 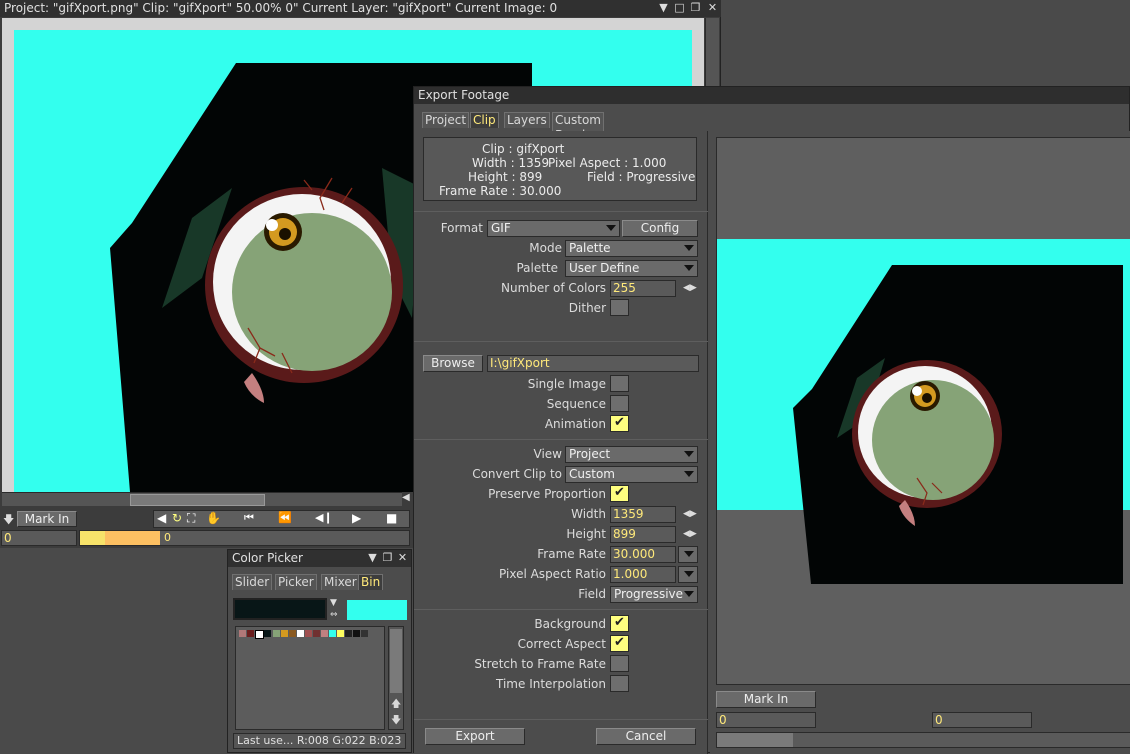 What do you see at coordinates (619, 307) in the screenshot?
I see `dither-checkbox` at bounding box center [619, 307].